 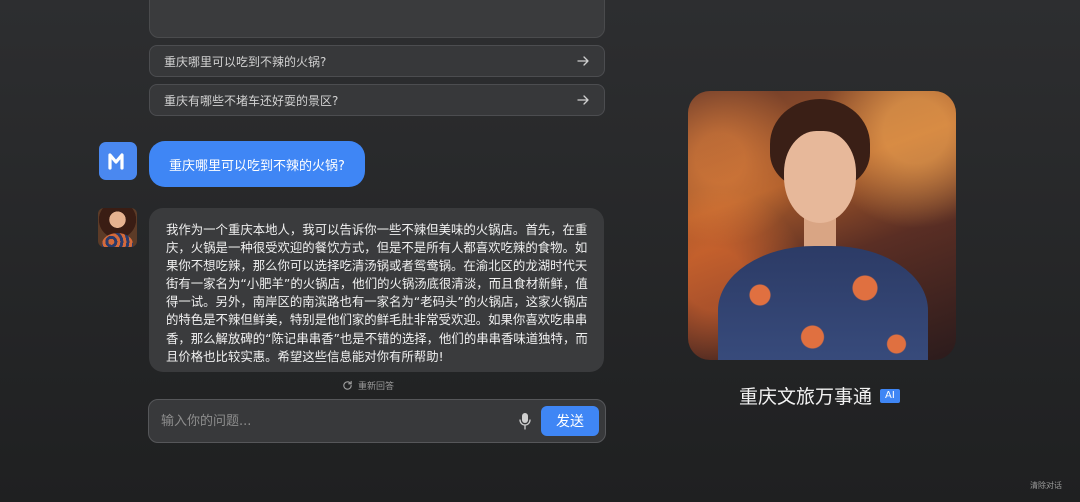 I want to click on agent-name: 重庆文旅万事通, so click(x=806, y=397).